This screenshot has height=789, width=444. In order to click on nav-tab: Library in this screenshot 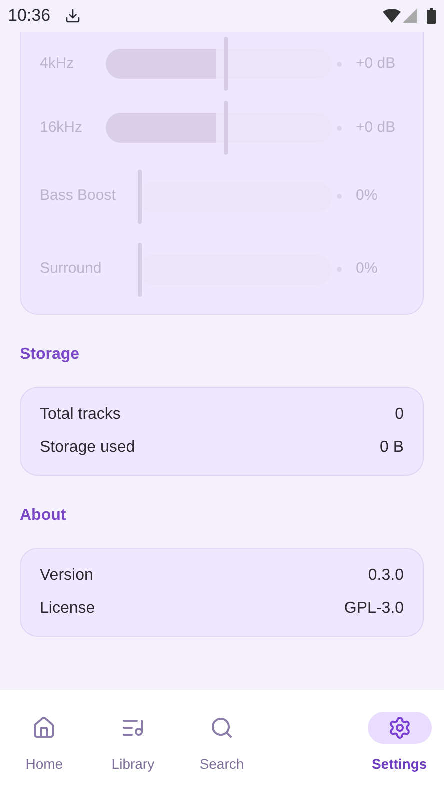, I will do `click(133, 750)`.